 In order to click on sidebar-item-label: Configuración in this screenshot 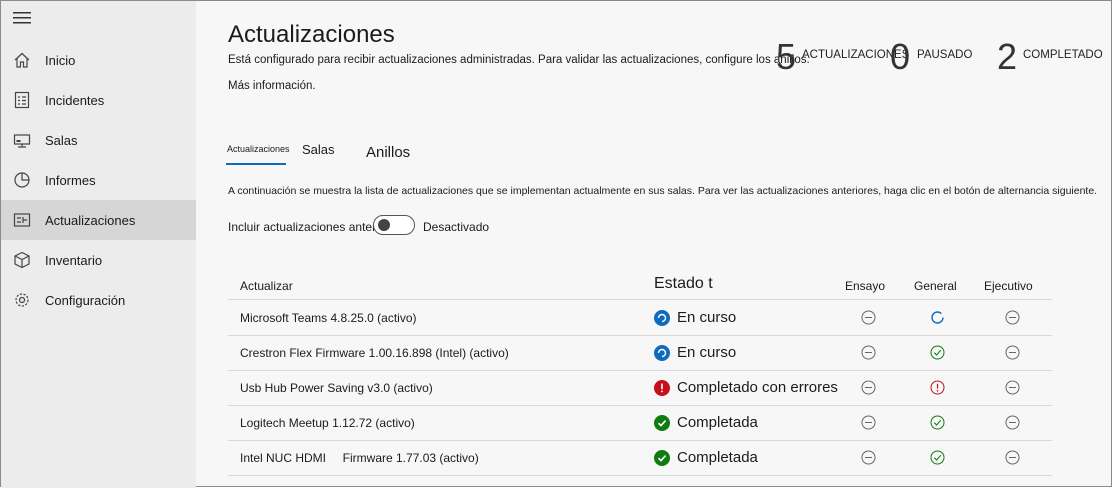, I will do `click(85, 300)`.